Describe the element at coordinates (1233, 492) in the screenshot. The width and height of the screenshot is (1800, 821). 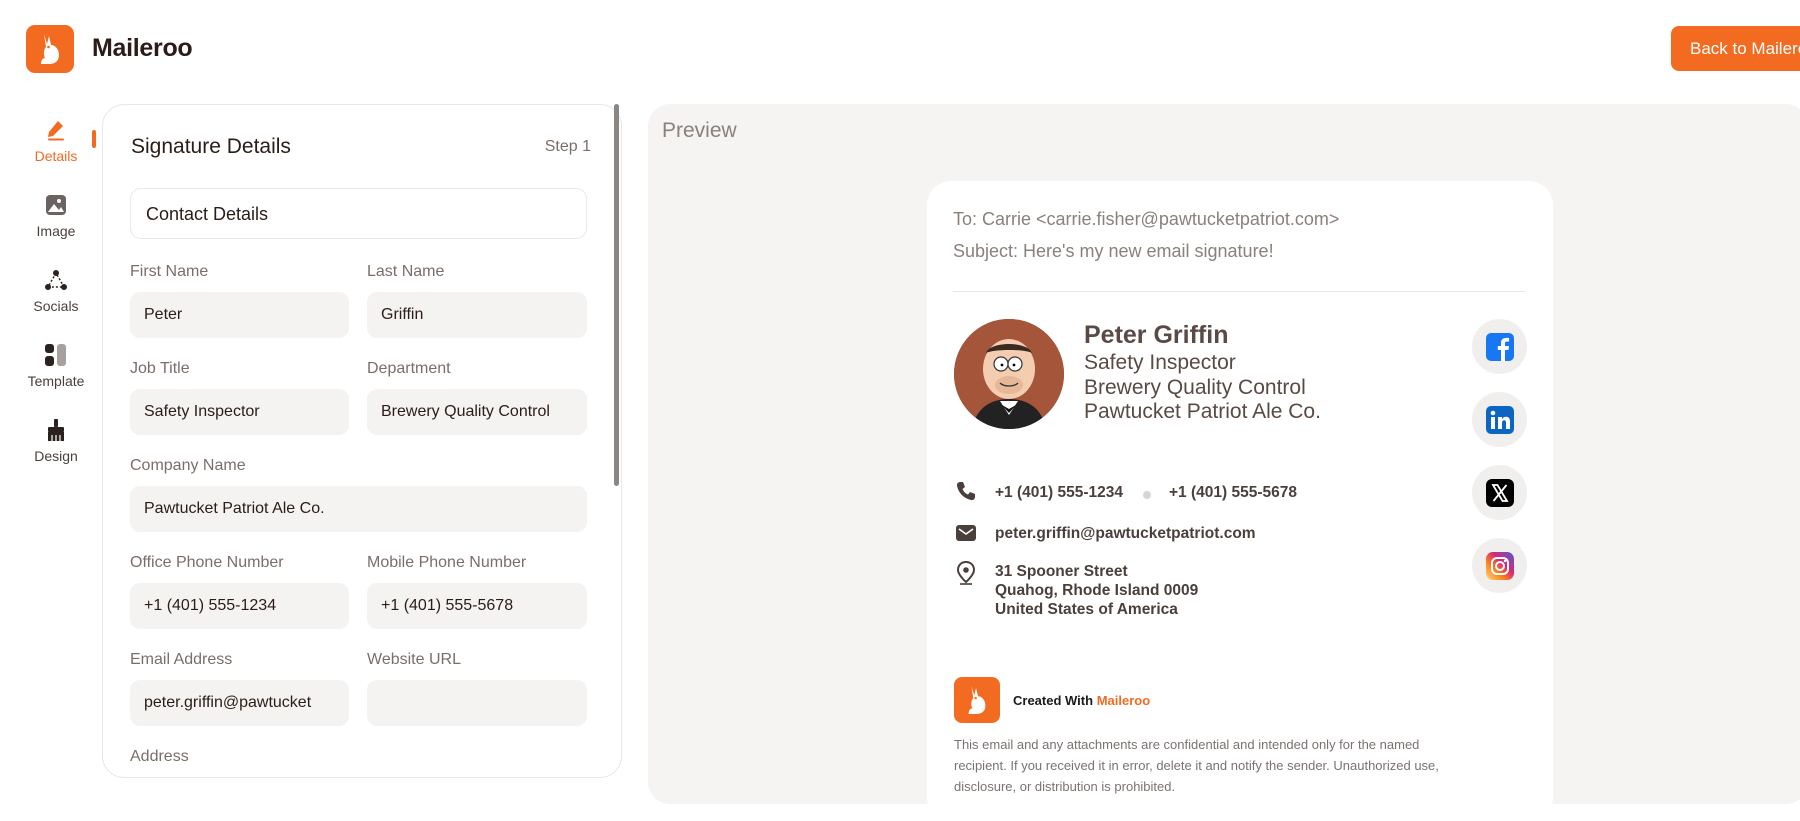
I see `mobile-phone-text: +1 (401) 555-5678` at that location.